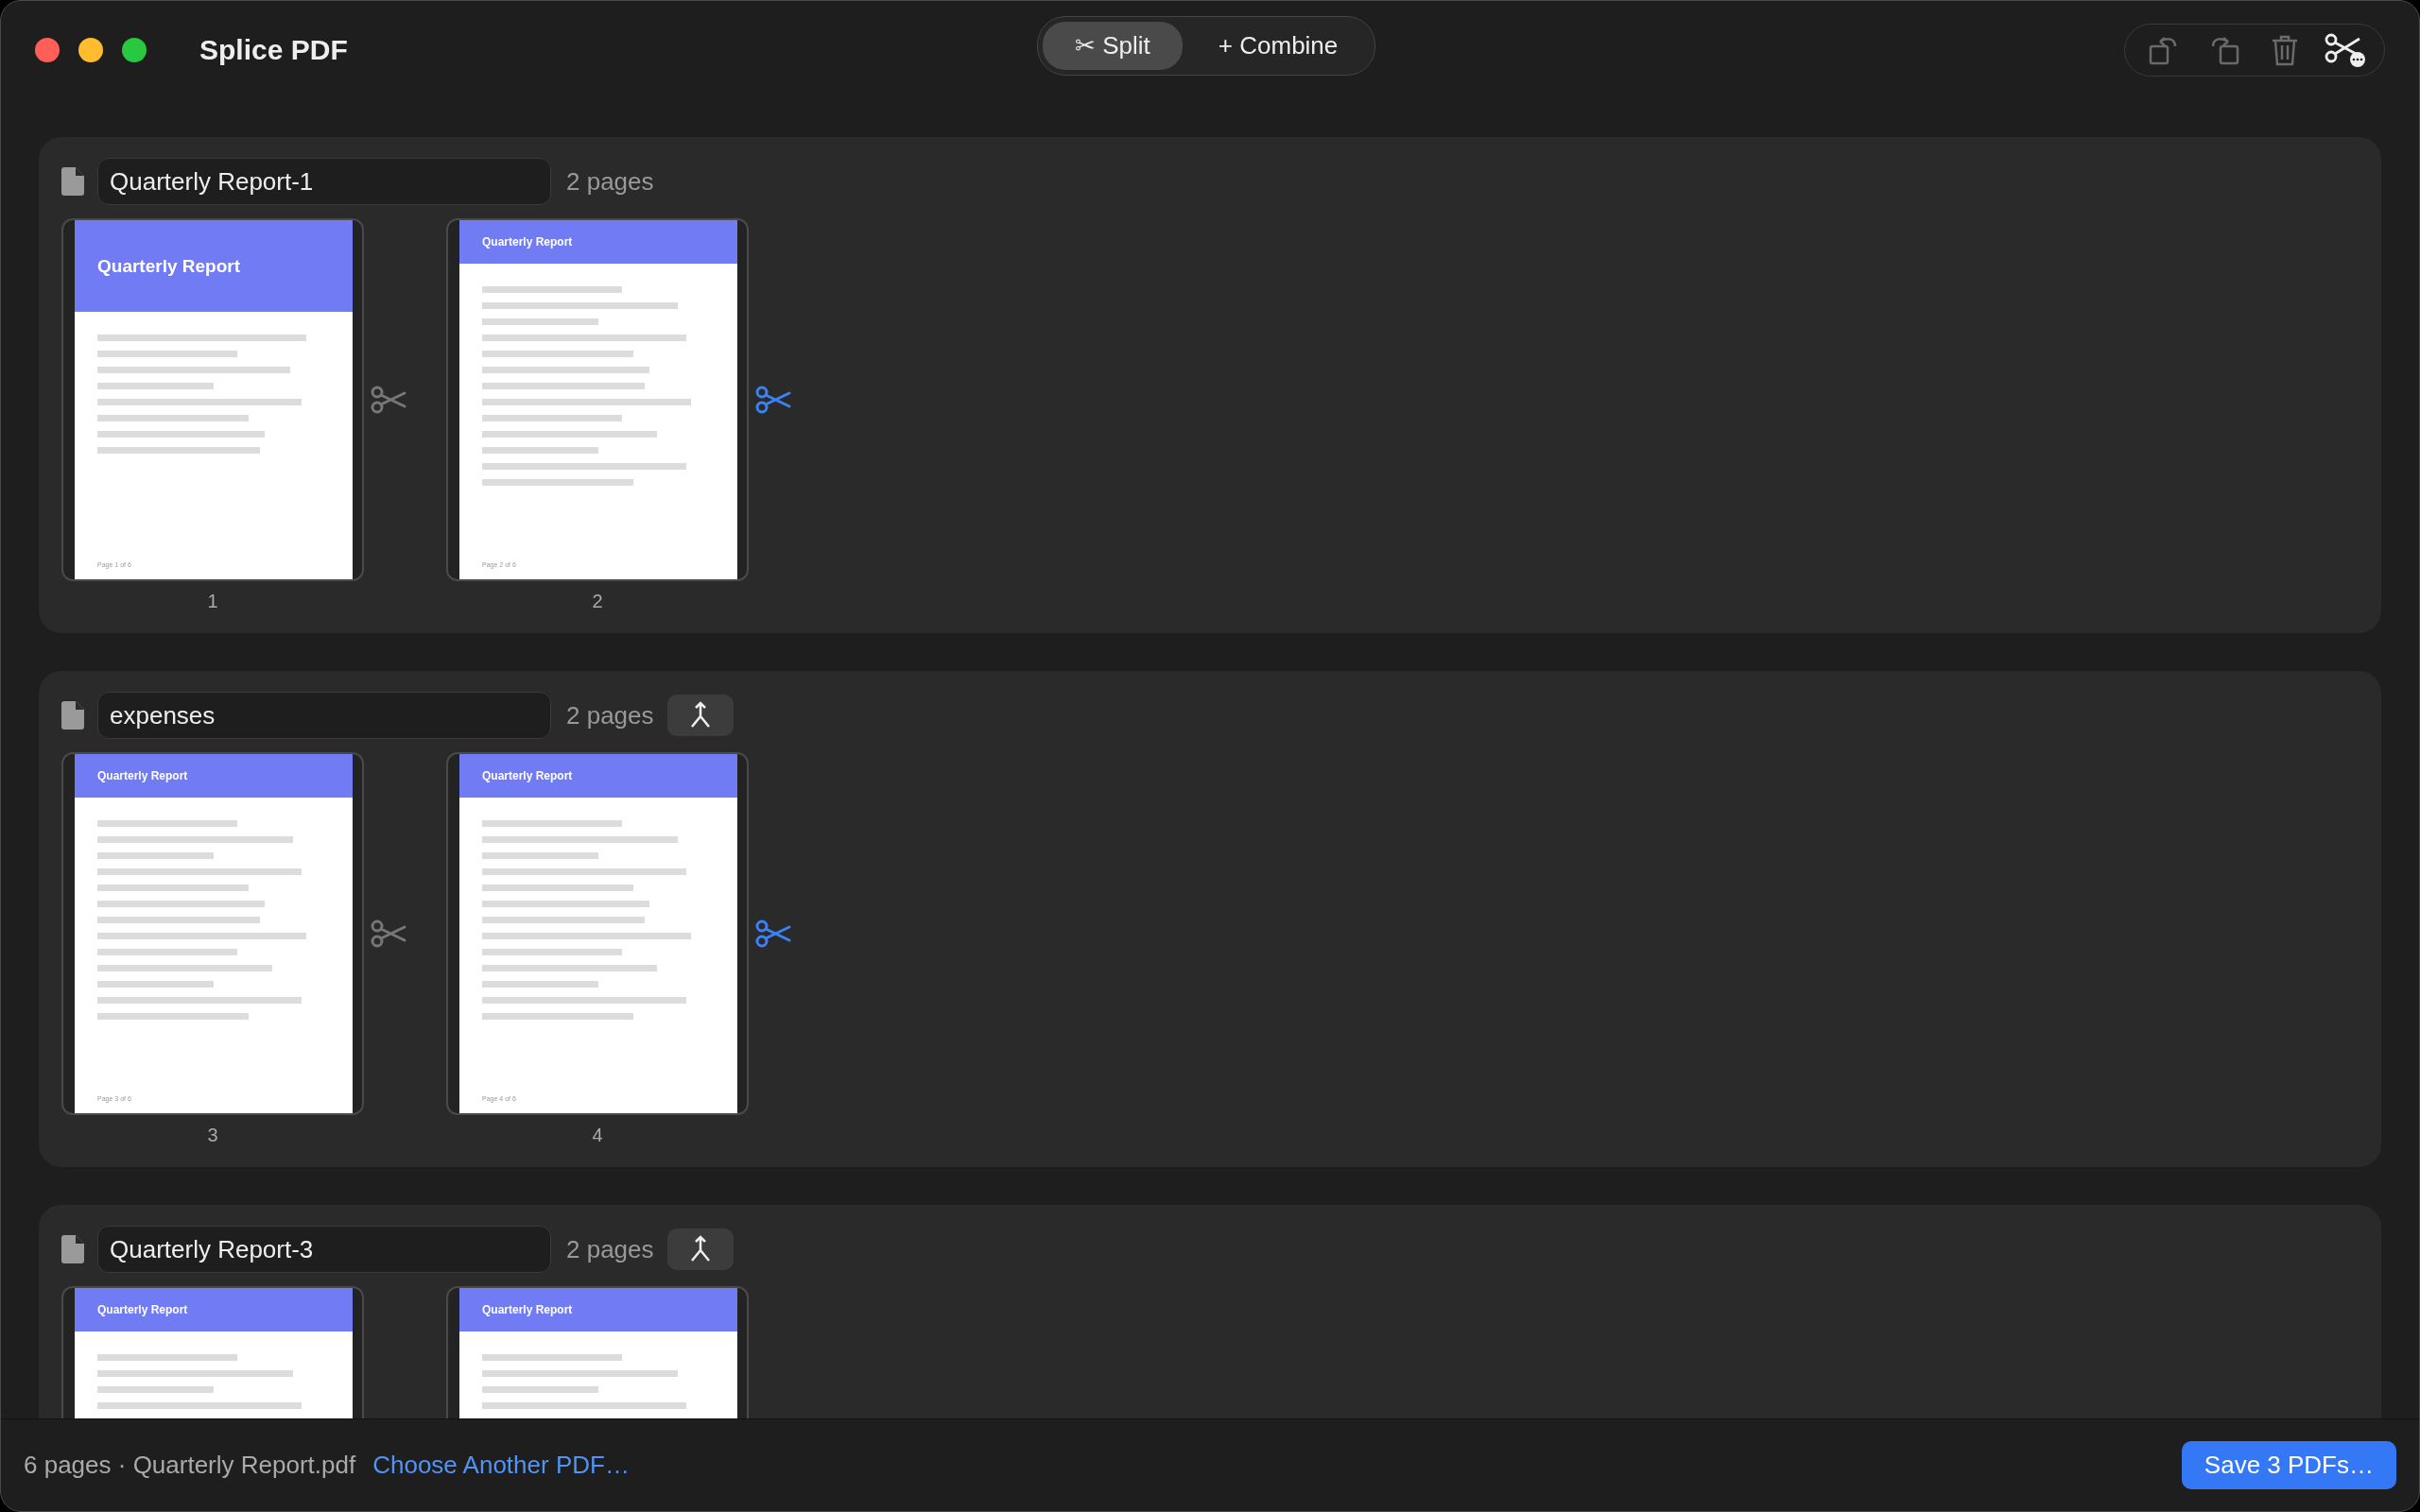 This screenshot has height=1512, width=2420. What do you see at coordinates (324, 1249) in the screenshot?
I see `document-name-field: Quarterly Report-3` at bounding box center [324, 1249].